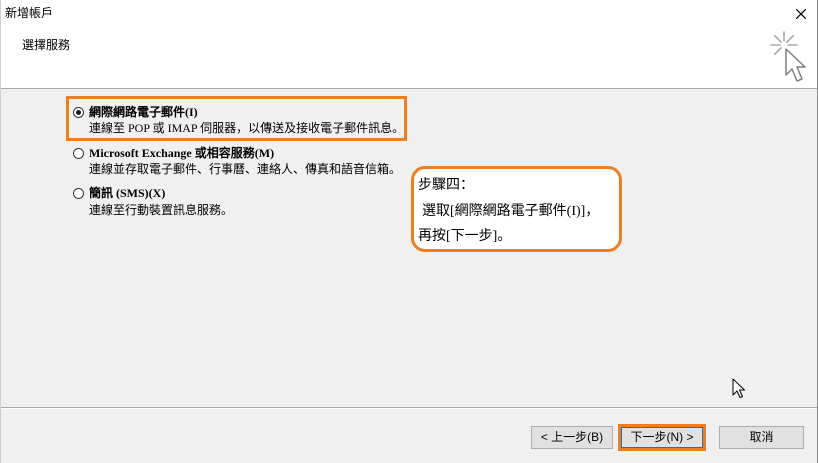 This screenshot has height=463, width=818. What do you see at coordinates (788, 56) in the screenshot?
I see `wizard-cursor-icon` at bounding box center [788, 56].